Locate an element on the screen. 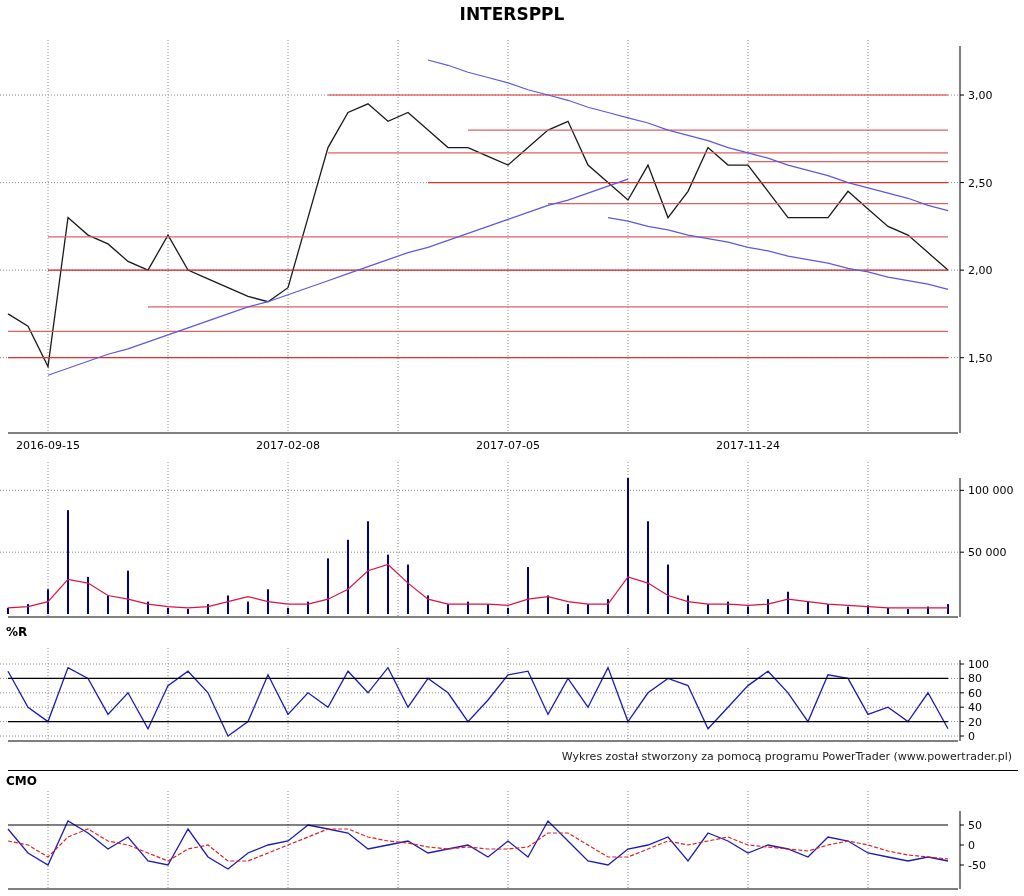  credit-text: Wykres został stworzony za pomocą programu PowerTrader (www.powertrader.pl) is located at coordinates (513, 758).